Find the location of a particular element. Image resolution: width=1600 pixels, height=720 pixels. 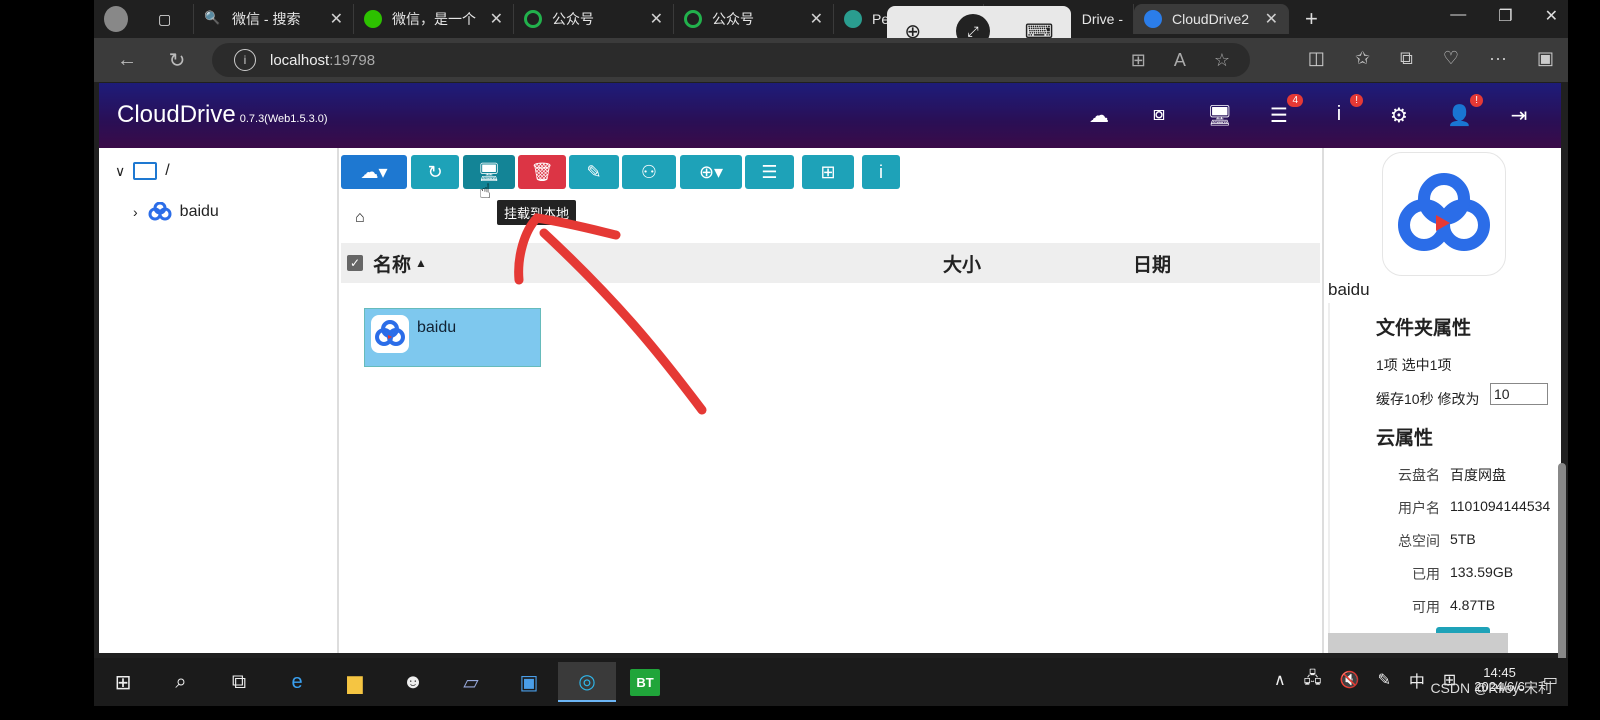

ie-icon: e is located at coordinates (297, 682).